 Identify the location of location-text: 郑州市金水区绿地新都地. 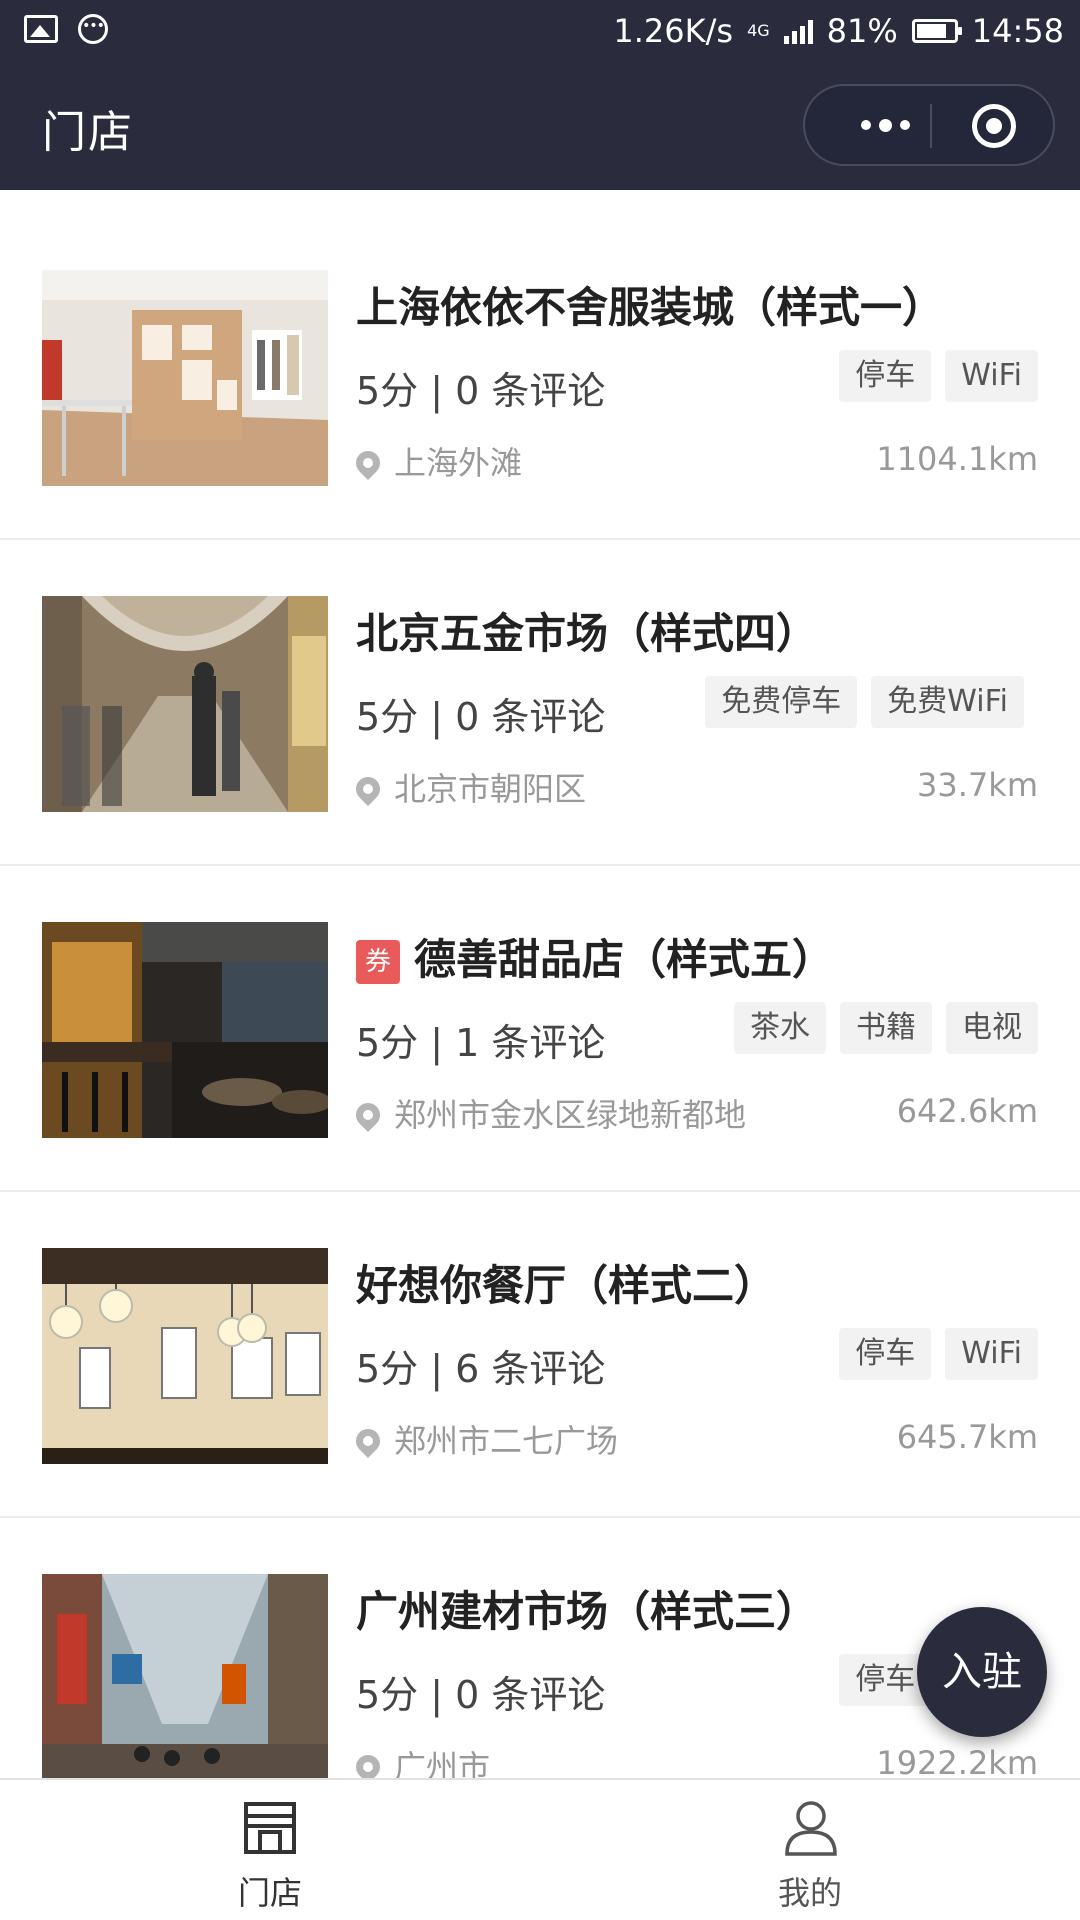
(570, 1115).